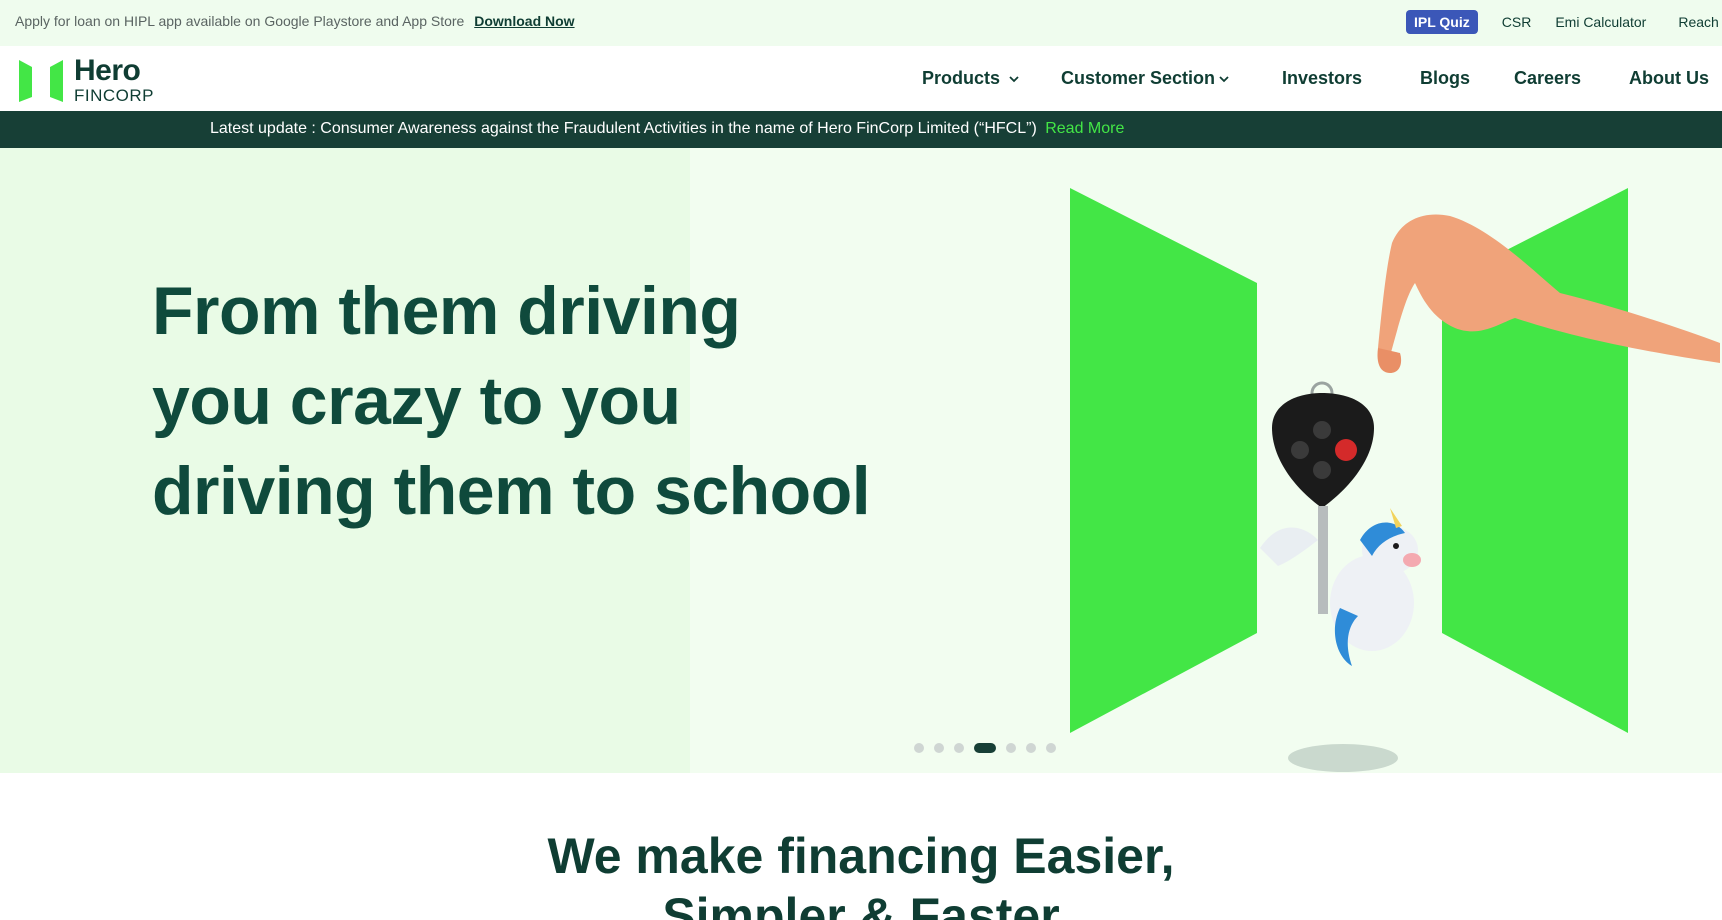  I want to click on emi-calculator-link: Emi Calculator, so click(1600, 22).